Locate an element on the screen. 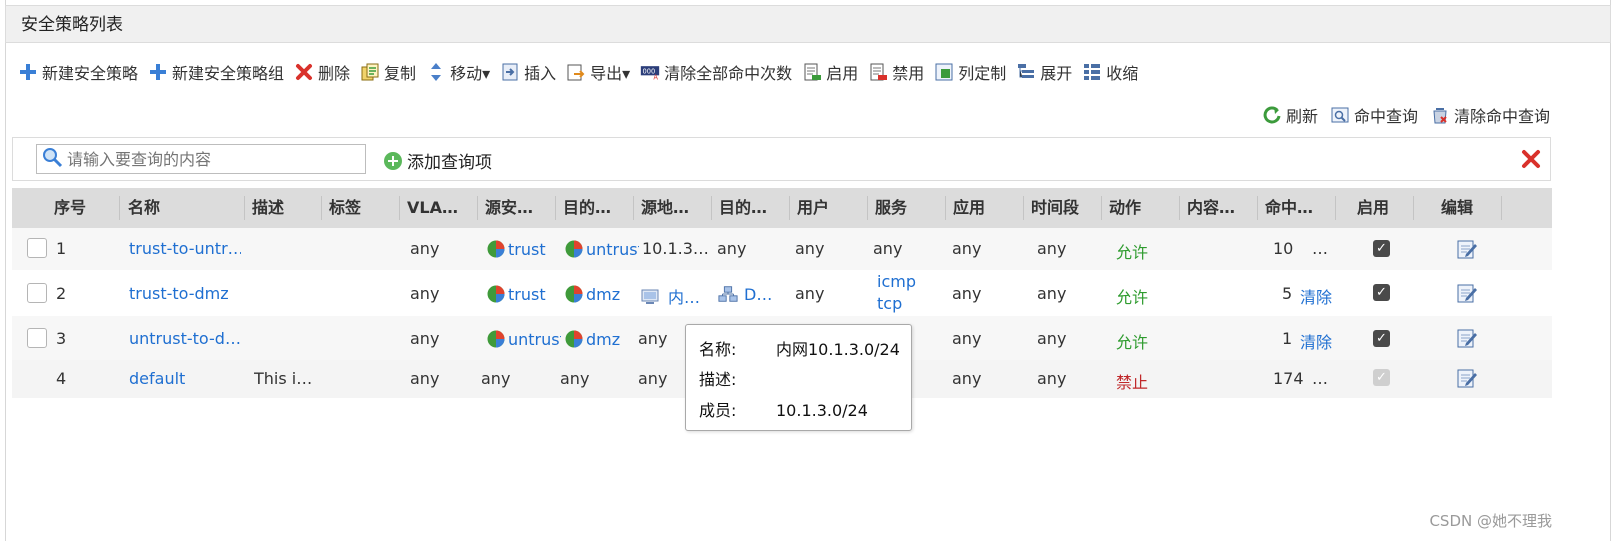 The image size is (1616, 541). watermark: CSDN @她不理我 is located at coordinates (1490, 521).